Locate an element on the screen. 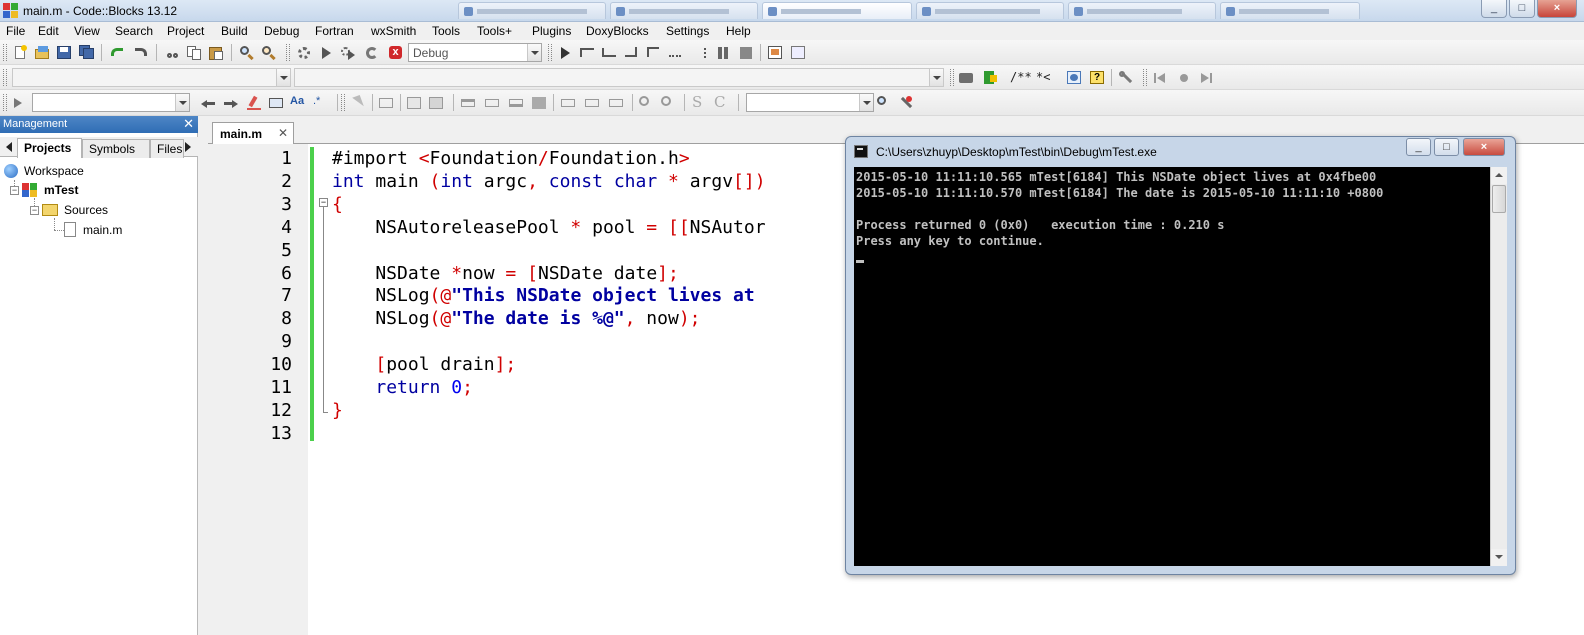 This screenshot has height=635, width=1584. tab-scroll-right-icon is located at coordinates (188, 147).